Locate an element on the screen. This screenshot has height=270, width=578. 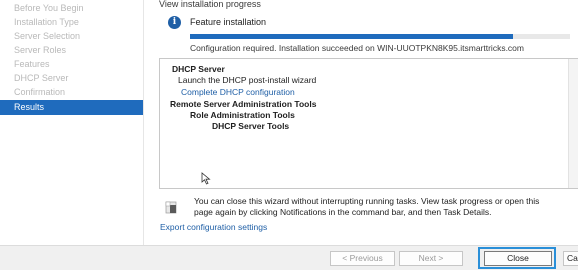
result-rsat: Remote Server Administration Tools is located at coordinates (243, 104).